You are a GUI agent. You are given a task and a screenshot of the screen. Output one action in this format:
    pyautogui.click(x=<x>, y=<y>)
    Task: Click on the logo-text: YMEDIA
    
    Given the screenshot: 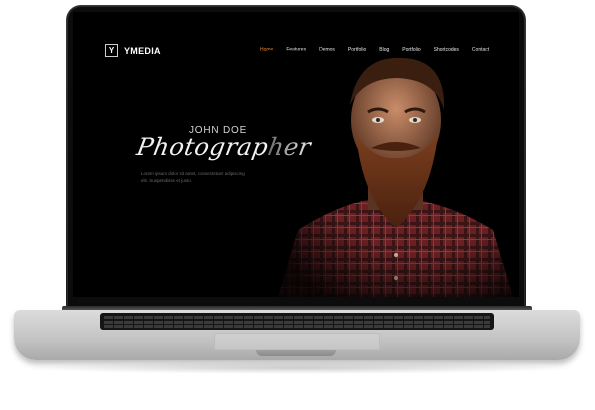 What is the action you would take?
    pyautogui.click(x=142, y=50)
    